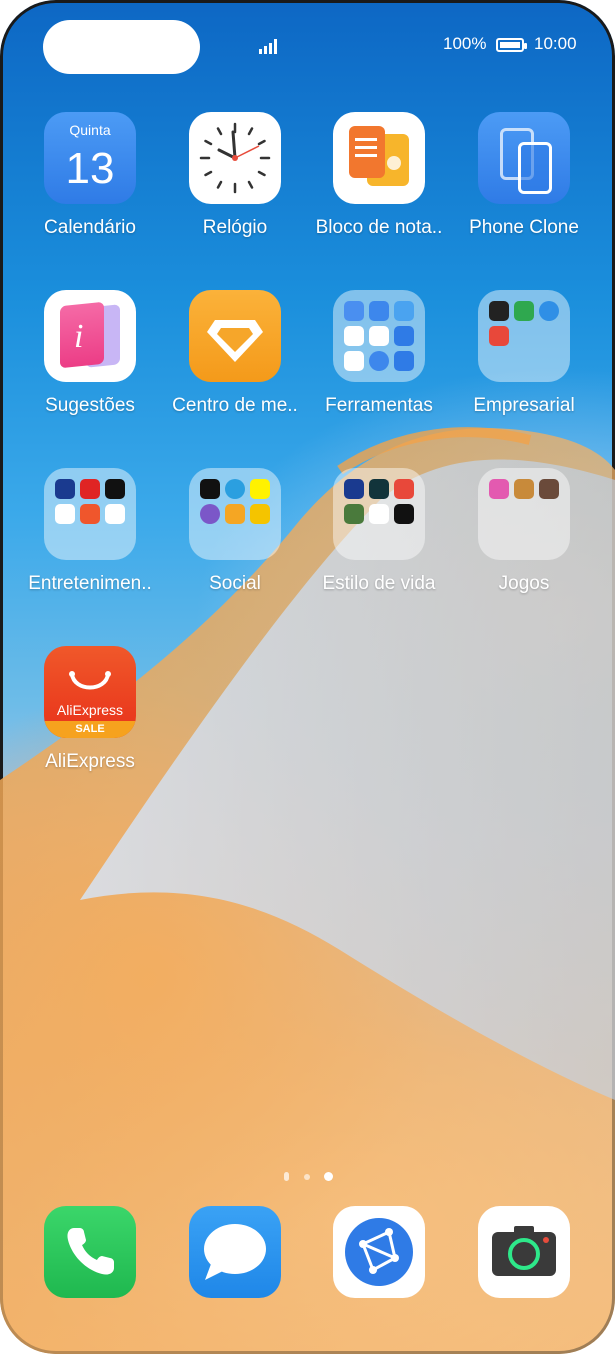 The image size is (615, 1354). I want to click on aliexpress-wordmark: AliExpress, so click(90, 710).